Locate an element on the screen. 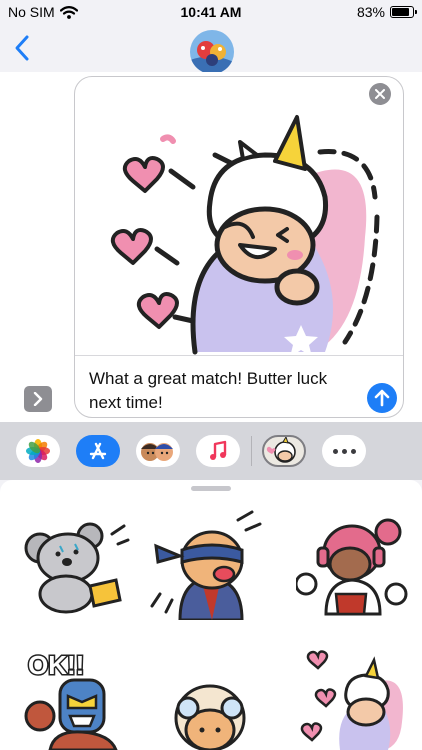  masked-bandit-sticker is located at coordinates (210, 565).